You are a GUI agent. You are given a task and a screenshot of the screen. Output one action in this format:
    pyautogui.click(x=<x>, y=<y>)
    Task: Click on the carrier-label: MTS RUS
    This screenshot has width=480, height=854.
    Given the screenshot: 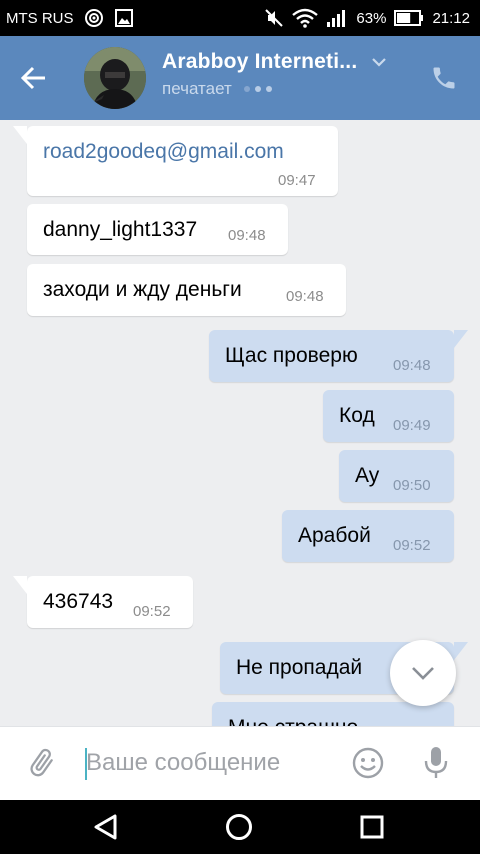 What is the action you would take?
    pyautogui.click(x=40, y=18)
    